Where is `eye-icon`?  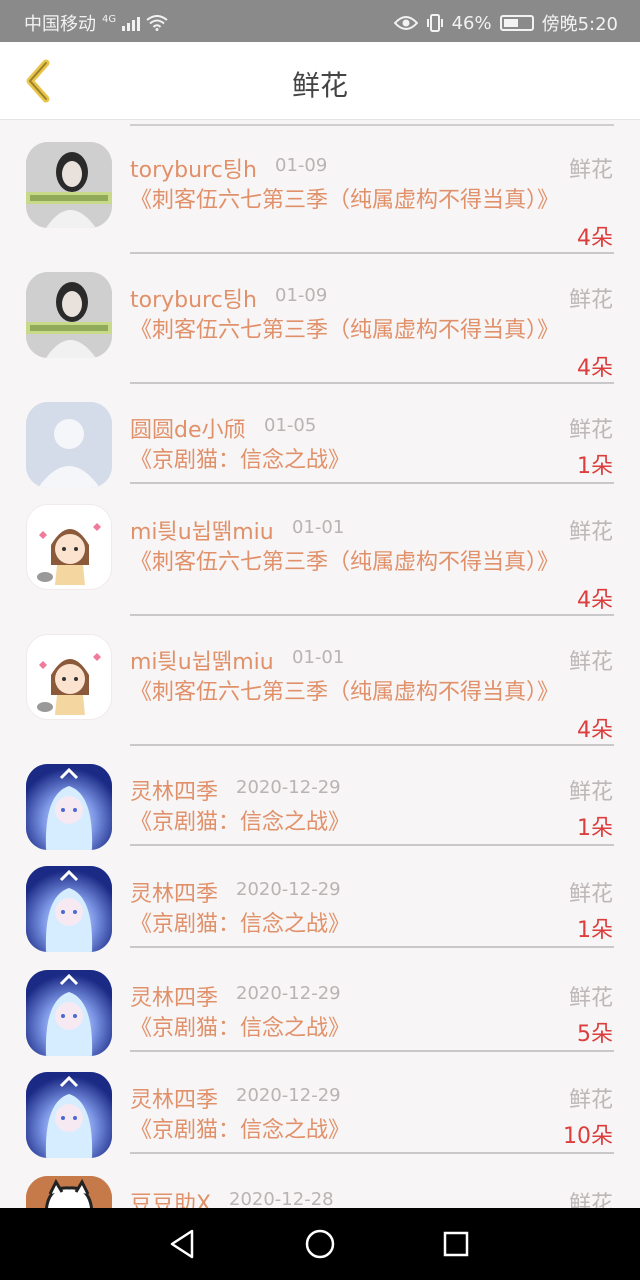 eye-icon is located at coordinates (405, 23).